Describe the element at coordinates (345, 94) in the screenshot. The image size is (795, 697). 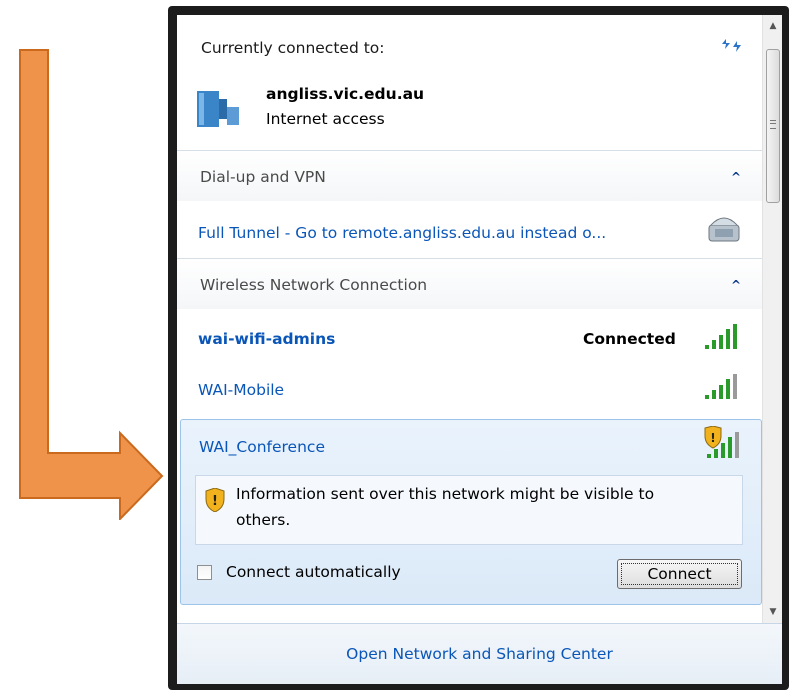
I see `connected-network-name: angliss.vic.edu.au` at that location.